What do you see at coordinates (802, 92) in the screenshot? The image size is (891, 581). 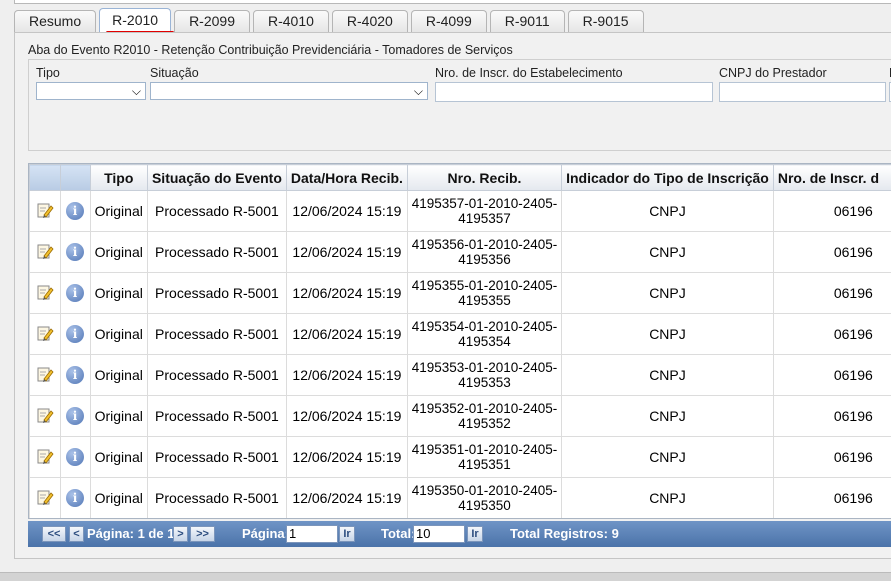 I see `cnpj-input` at bounding box center [802, 92].